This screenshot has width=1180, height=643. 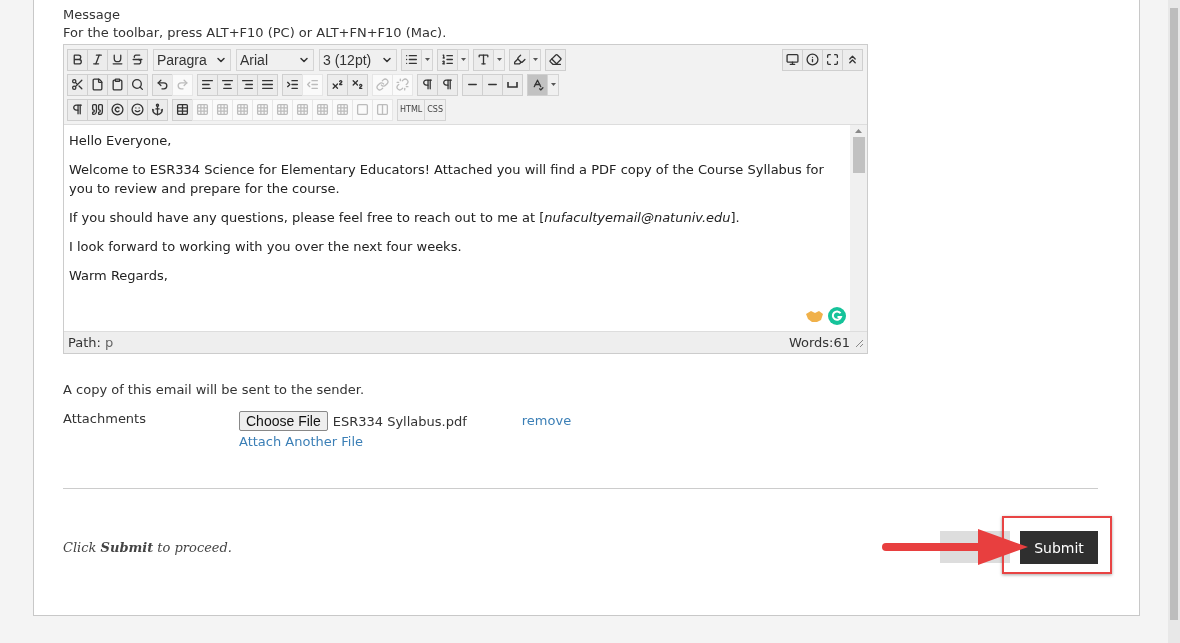 I want to click on scroll-thumb, so click(x=858, y=155).